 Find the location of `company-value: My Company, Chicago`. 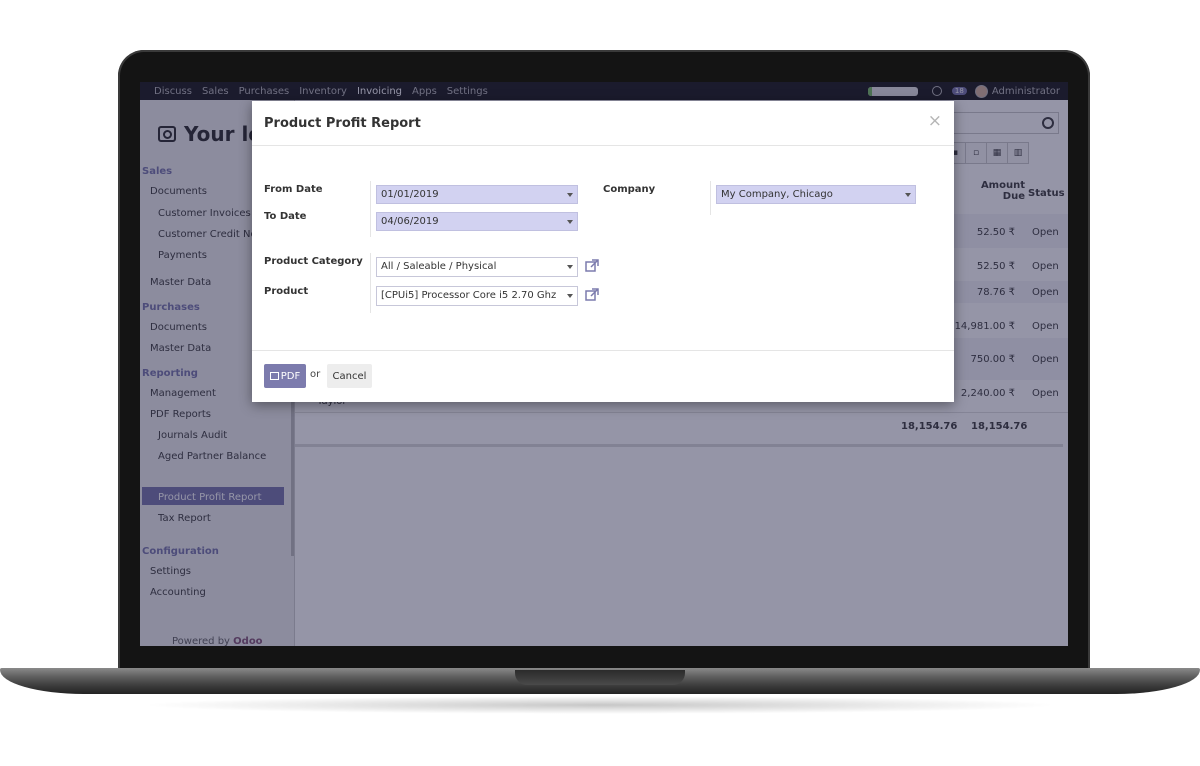

company-value: My Company, Chicago is located at coordinates (777, 194).